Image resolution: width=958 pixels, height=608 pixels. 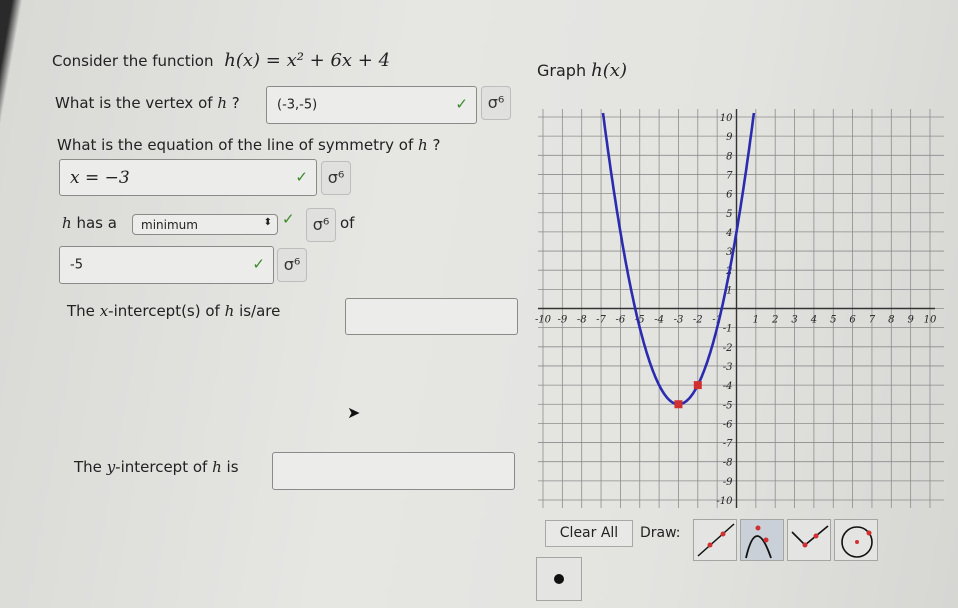 I want to click on y-tick-label: -3, so click(x=728, y=367).